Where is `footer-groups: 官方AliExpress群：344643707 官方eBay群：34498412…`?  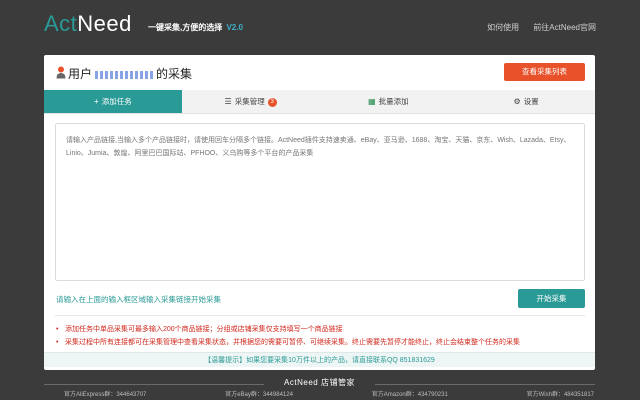 footer-groups: 官方AliExpress群：344643707 官方eBay群：34498412… is located at coordinates (329, 393).